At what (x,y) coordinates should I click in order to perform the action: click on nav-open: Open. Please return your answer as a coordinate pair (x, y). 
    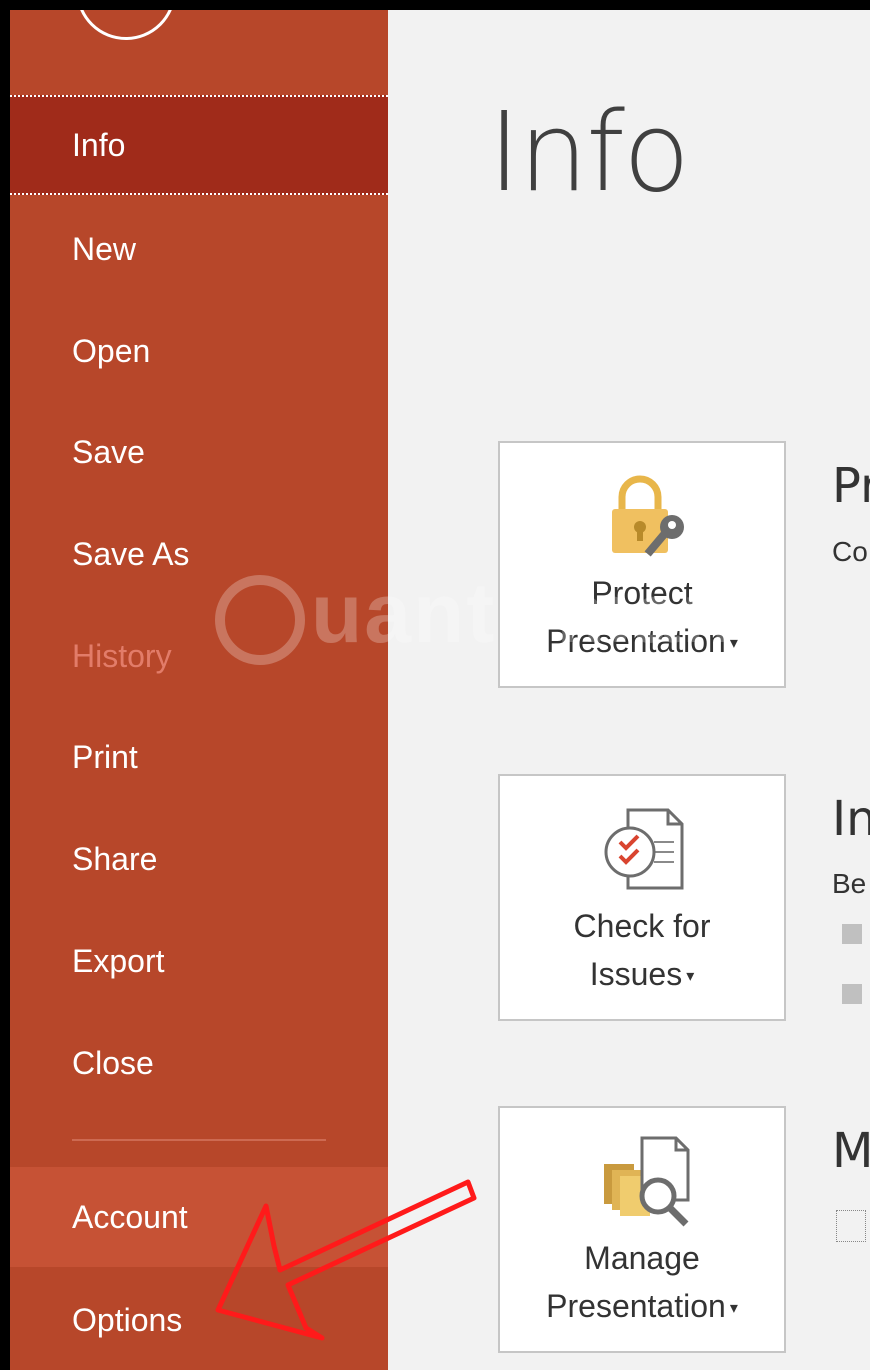
    Looking at the image, I should click on (199, 351).